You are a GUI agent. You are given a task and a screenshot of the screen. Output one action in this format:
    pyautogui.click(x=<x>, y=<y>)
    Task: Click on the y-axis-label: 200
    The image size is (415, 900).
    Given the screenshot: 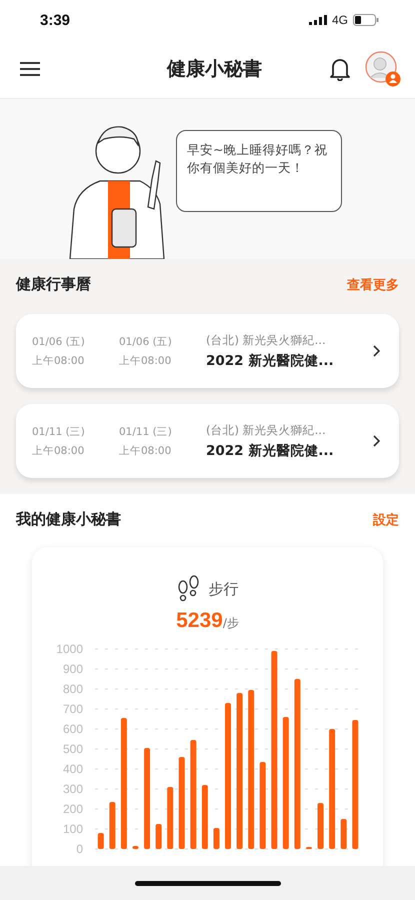 What is the action you would take?
    pyautogui.click(x=72, y=809)
    